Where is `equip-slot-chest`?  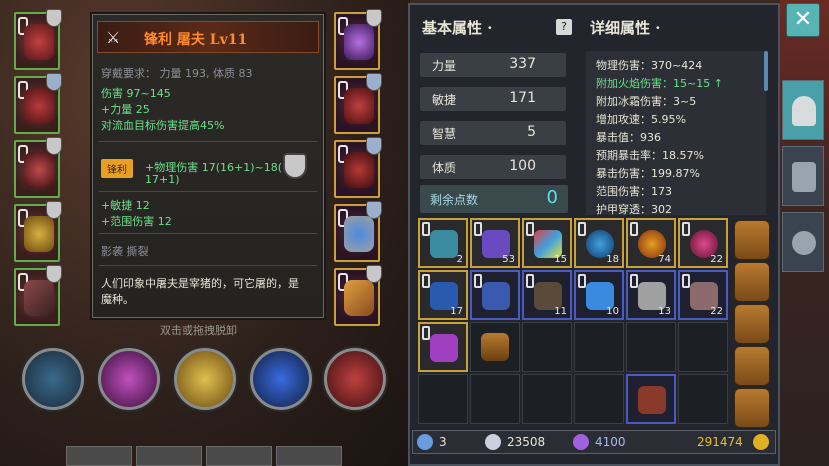 equip-slot-chest is located at coordinates (38, 103).